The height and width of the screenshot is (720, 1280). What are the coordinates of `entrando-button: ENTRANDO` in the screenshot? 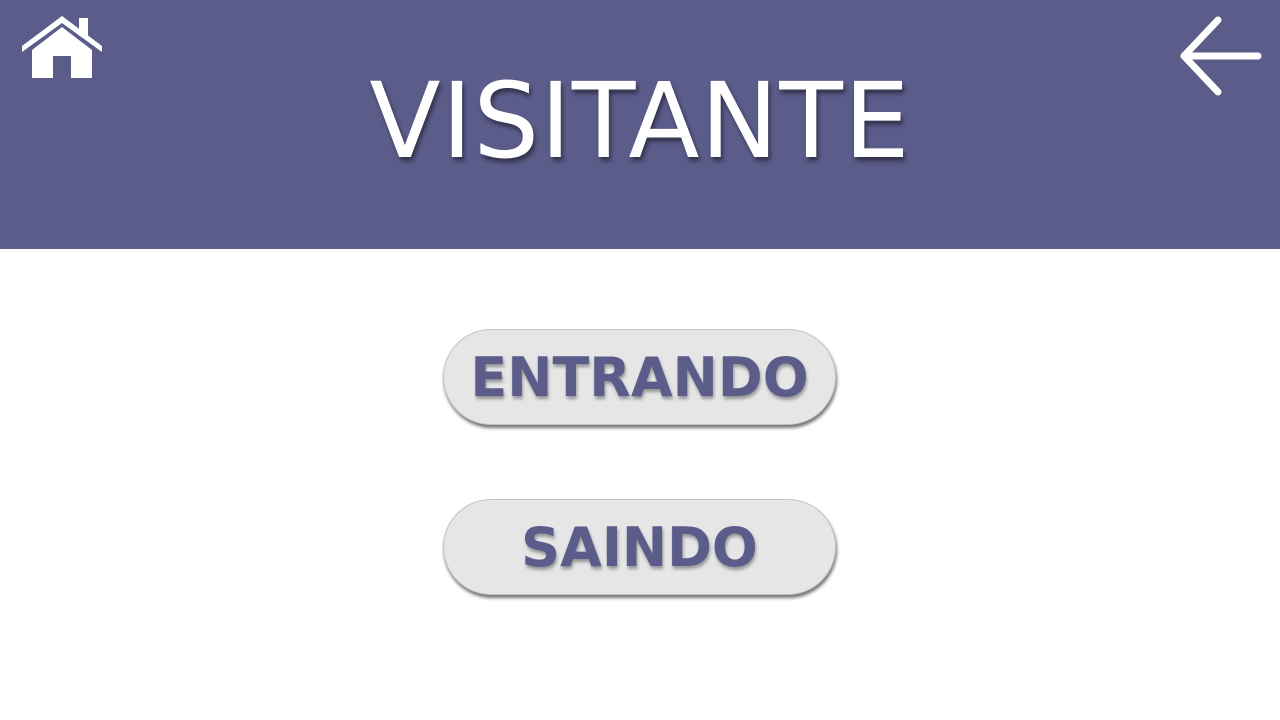 It's located at (639, 377).